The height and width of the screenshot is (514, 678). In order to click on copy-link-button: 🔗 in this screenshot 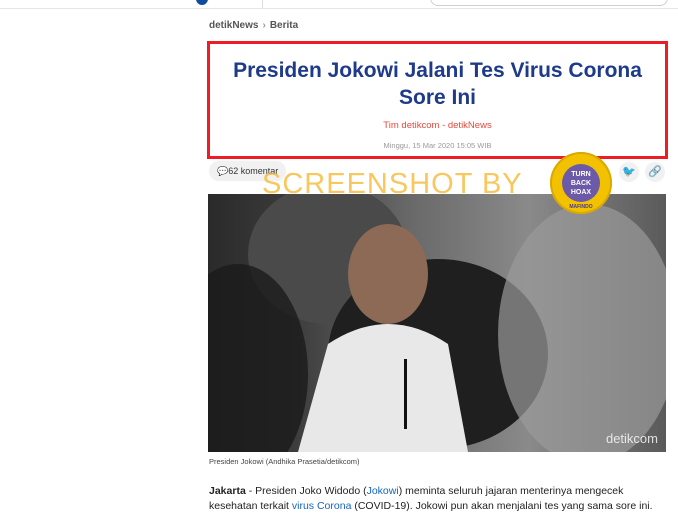, I will do `click(655, 172)`.